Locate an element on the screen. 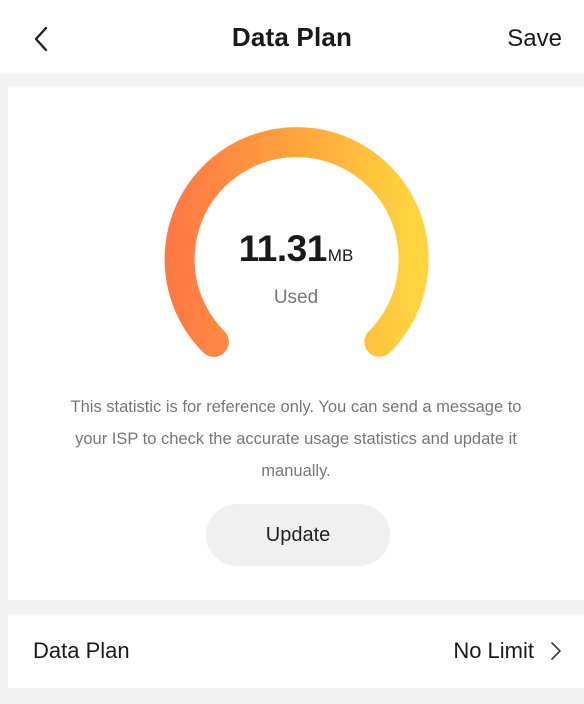 The image size is (584, 704). usage-number: 11.31 is located at coordinates (283, 248).